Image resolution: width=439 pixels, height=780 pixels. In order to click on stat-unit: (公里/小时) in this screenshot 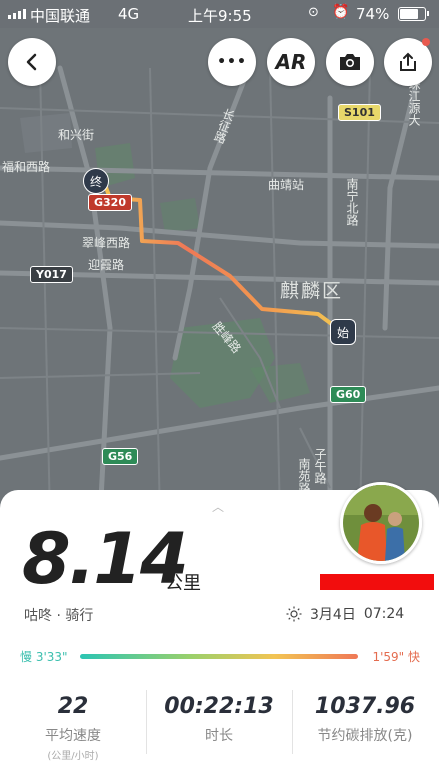, I will do `click(73, 756)`.